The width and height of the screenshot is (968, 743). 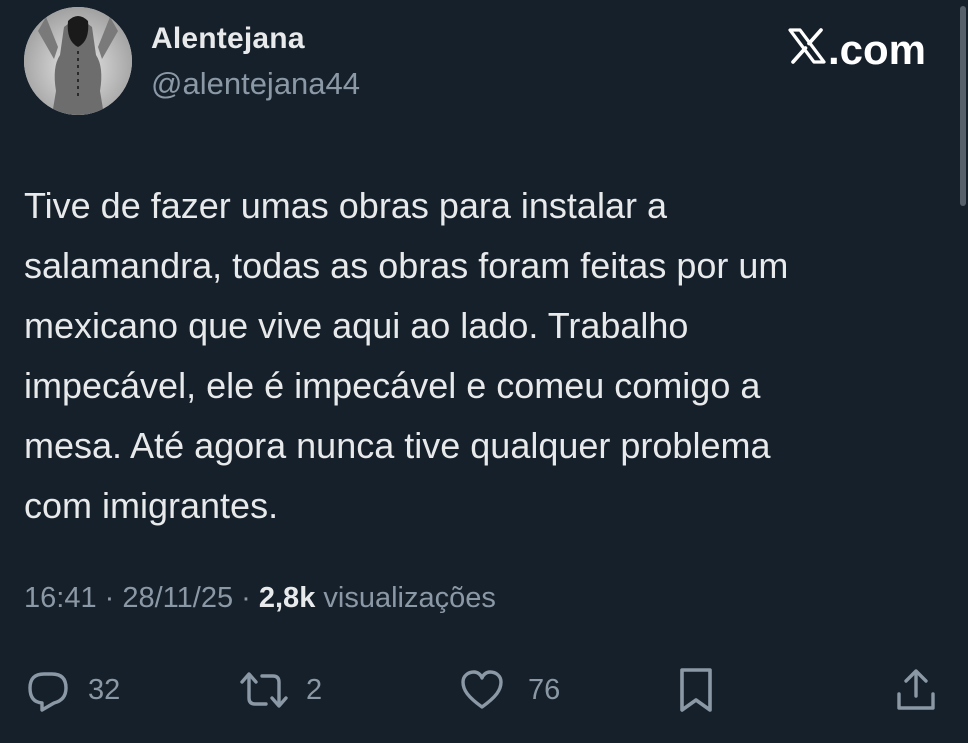 What do you see at coordinates (151, 505) in the screenshot?
I see `tweet-line: com imigrantes.` at bounding box center [151, 505].